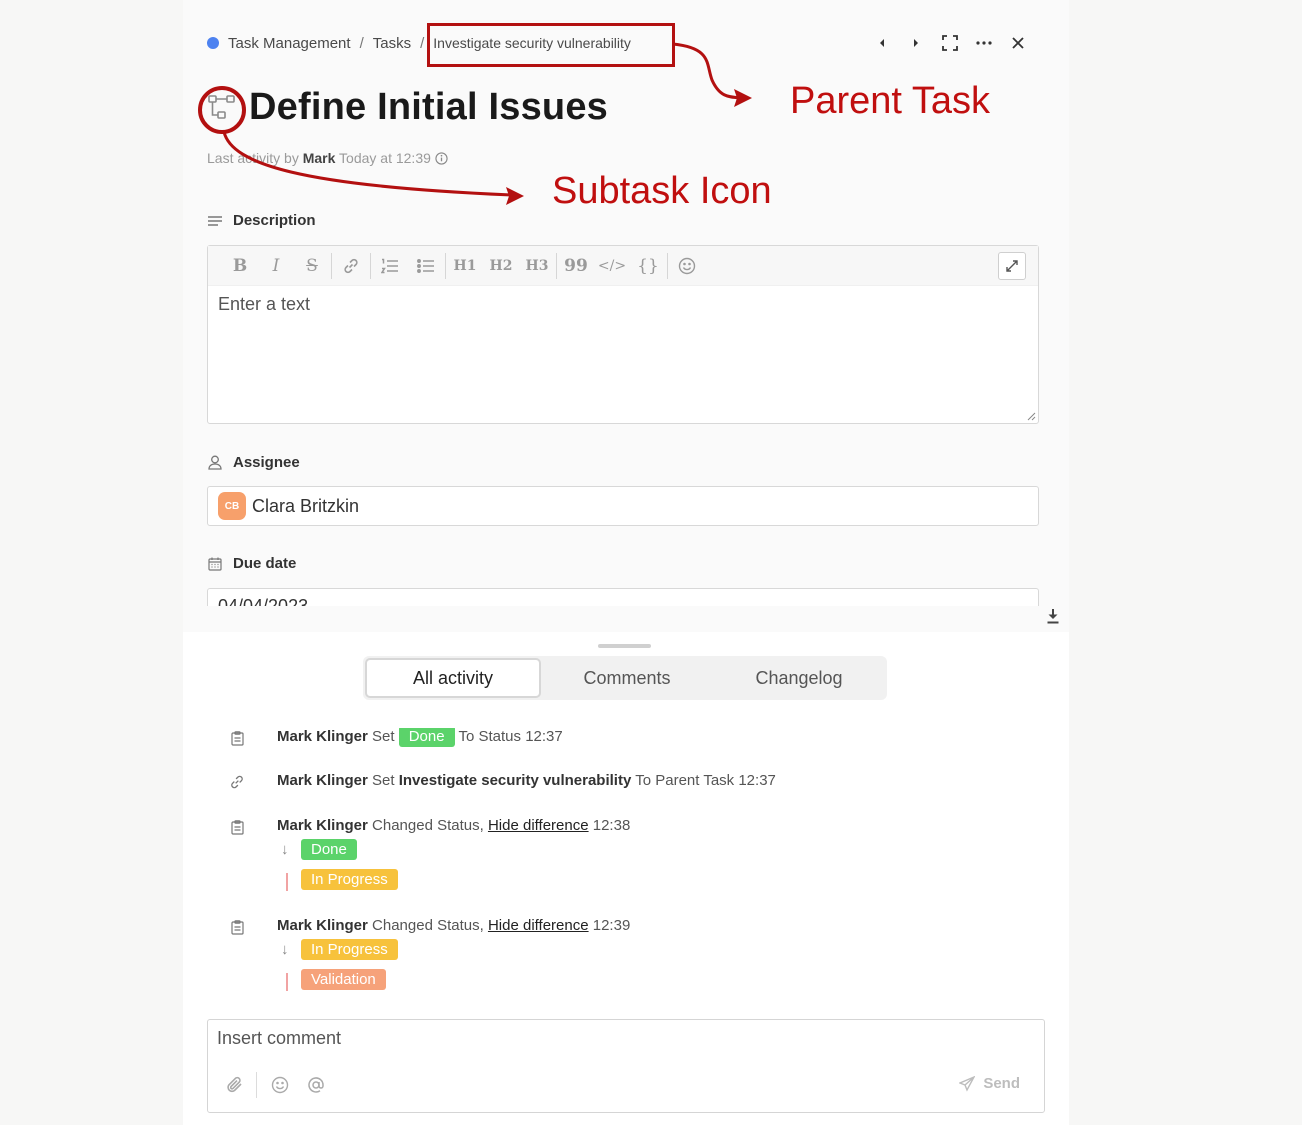  I want to click on close-button, so click(1018, 43).